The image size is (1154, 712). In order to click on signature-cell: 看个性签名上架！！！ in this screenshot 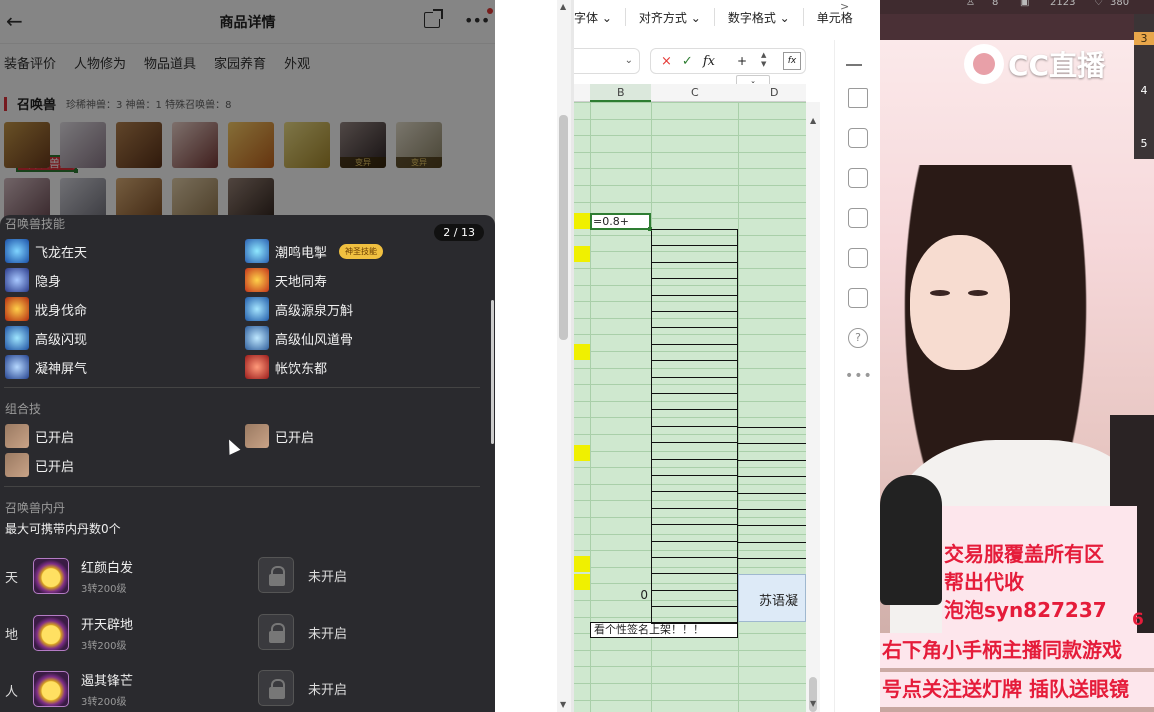, I will do `click(664, 630)`.